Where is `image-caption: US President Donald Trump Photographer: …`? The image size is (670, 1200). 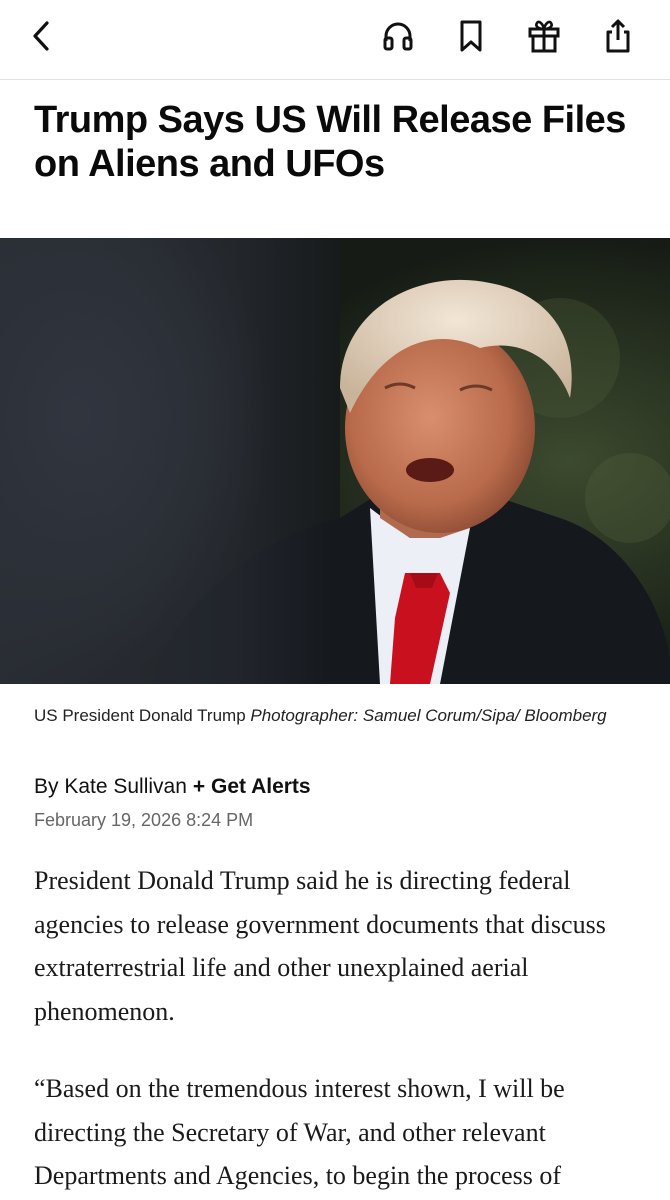
image-caption: US President Donald Trump Photographer: … is located at coordinates (339, 716).